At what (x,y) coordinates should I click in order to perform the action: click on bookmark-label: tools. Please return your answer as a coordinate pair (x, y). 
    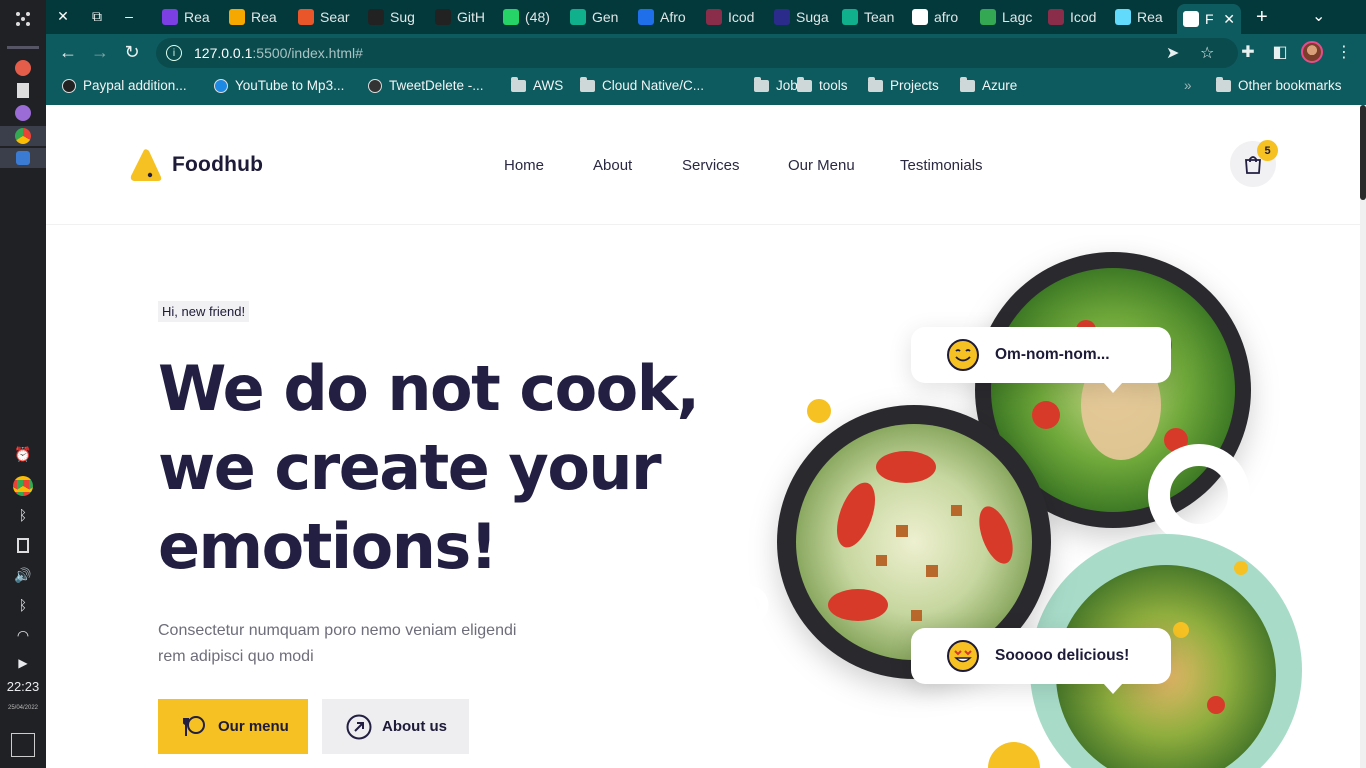
    Looking at the image, I should click on (833, 85).